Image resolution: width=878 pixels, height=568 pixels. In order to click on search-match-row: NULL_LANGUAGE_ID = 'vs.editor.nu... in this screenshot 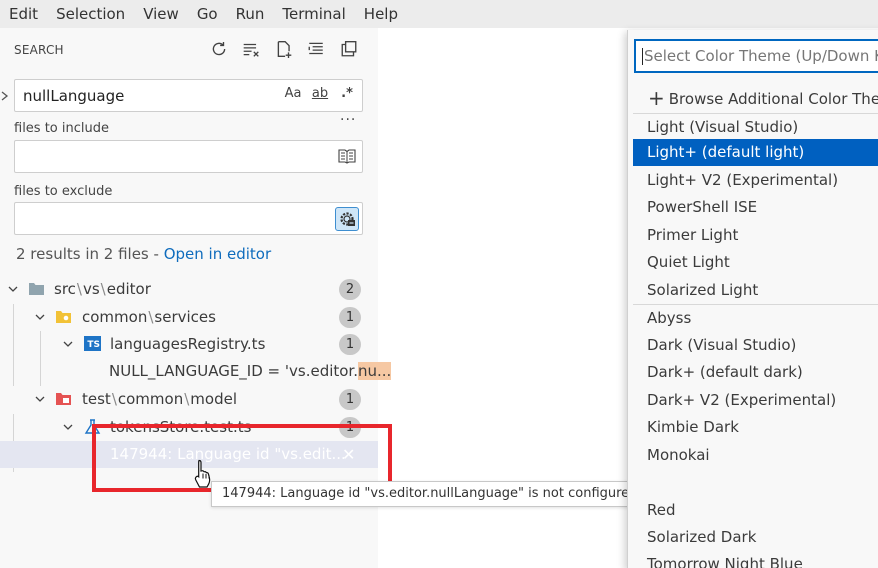, I will do `click(196, 371)`.